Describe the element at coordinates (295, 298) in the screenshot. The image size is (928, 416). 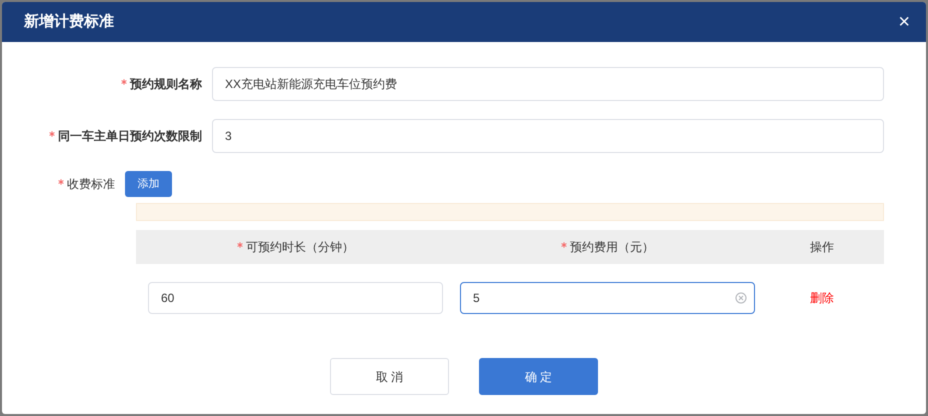
I see `input-field: 60` at that location.